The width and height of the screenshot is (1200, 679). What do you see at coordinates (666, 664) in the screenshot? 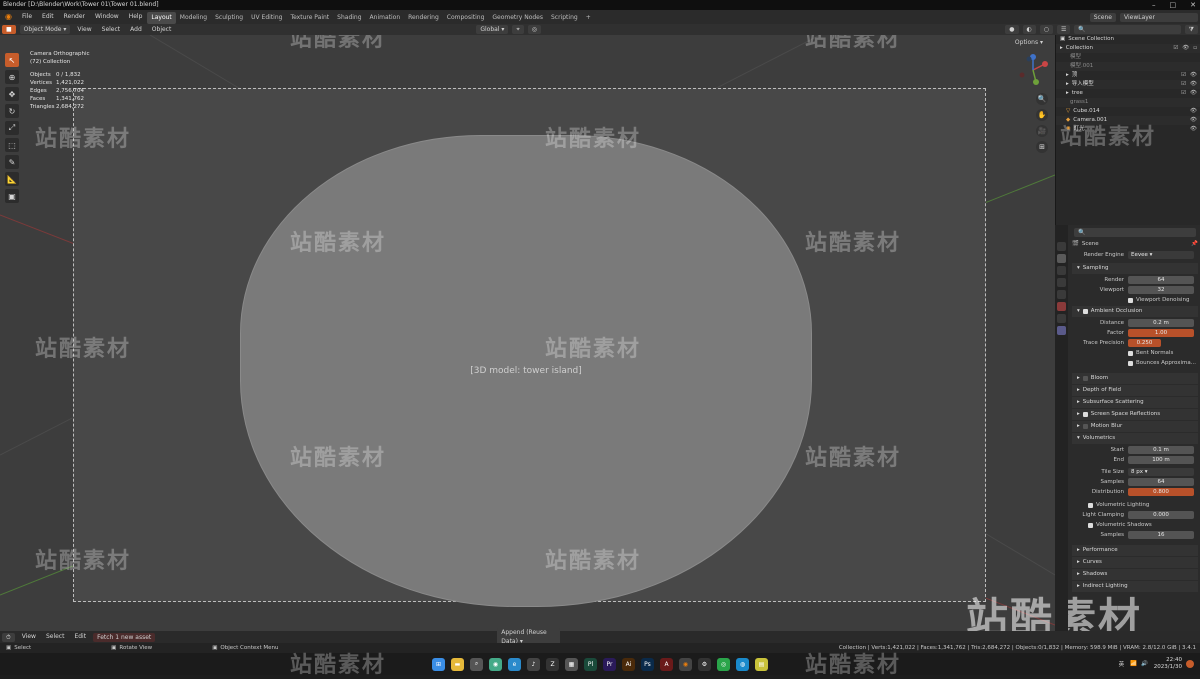
I see `substance-icon: A` at bounding box center [666, 664].